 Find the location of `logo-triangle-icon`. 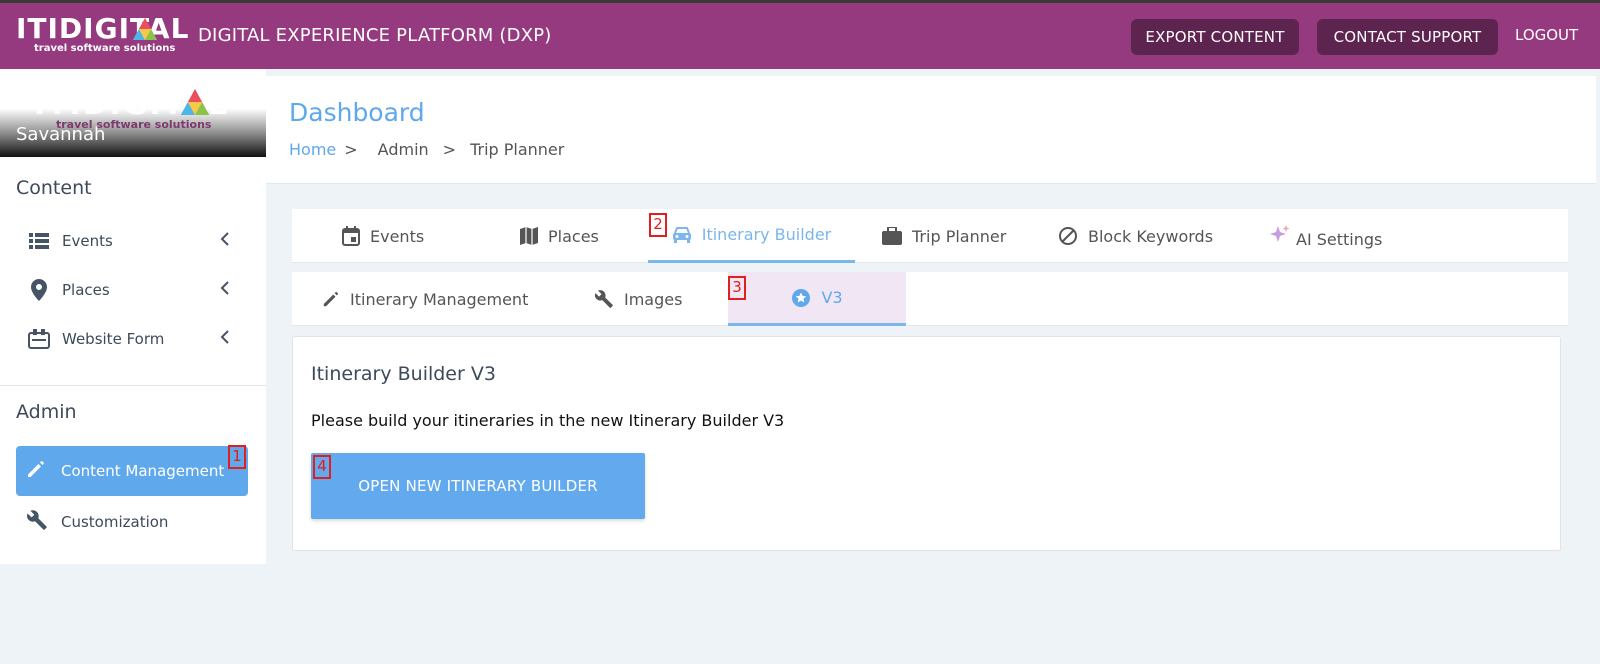

logo-triangle-icon is located at coordinates (145, 29).